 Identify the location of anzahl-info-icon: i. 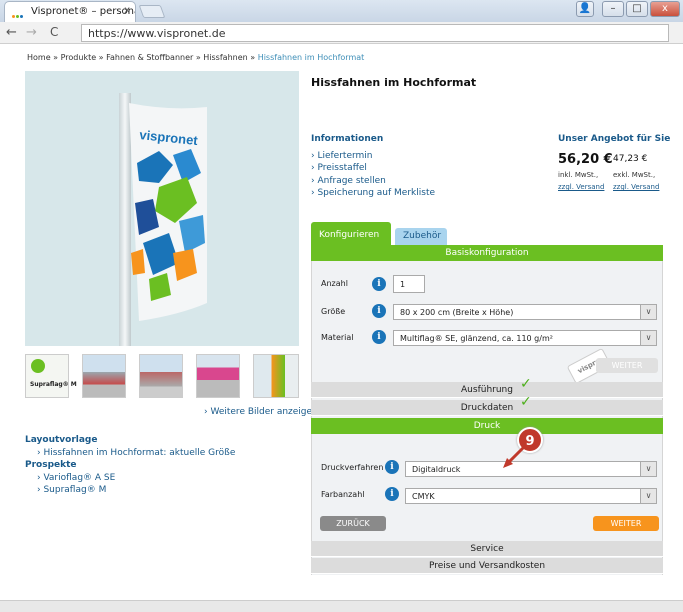
(379, 284).